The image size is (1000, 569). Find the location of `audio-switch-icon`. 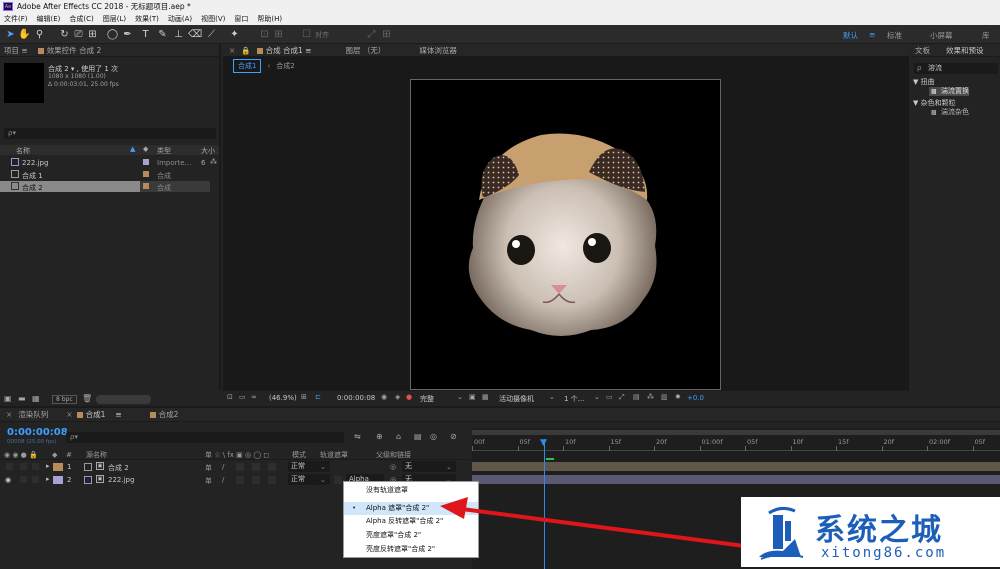

audio-switch-icon is located at coordinates (23, 479).